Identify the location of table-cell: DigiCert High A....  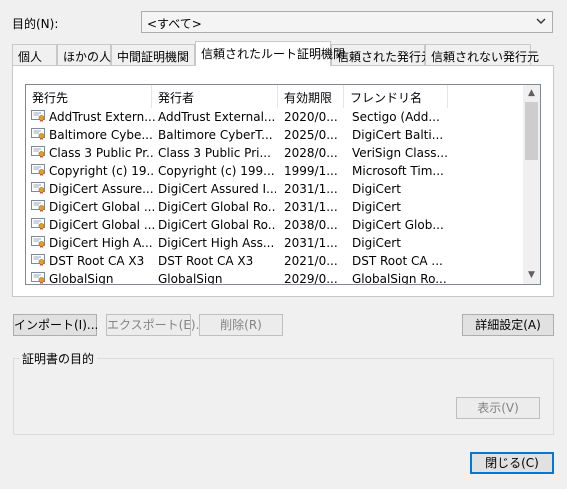
(101, 243).